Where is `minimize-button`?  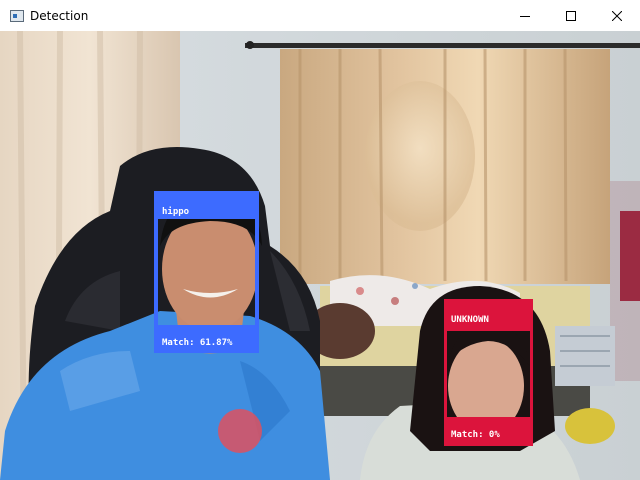 minimize-button is located at coordinates (525, 15).